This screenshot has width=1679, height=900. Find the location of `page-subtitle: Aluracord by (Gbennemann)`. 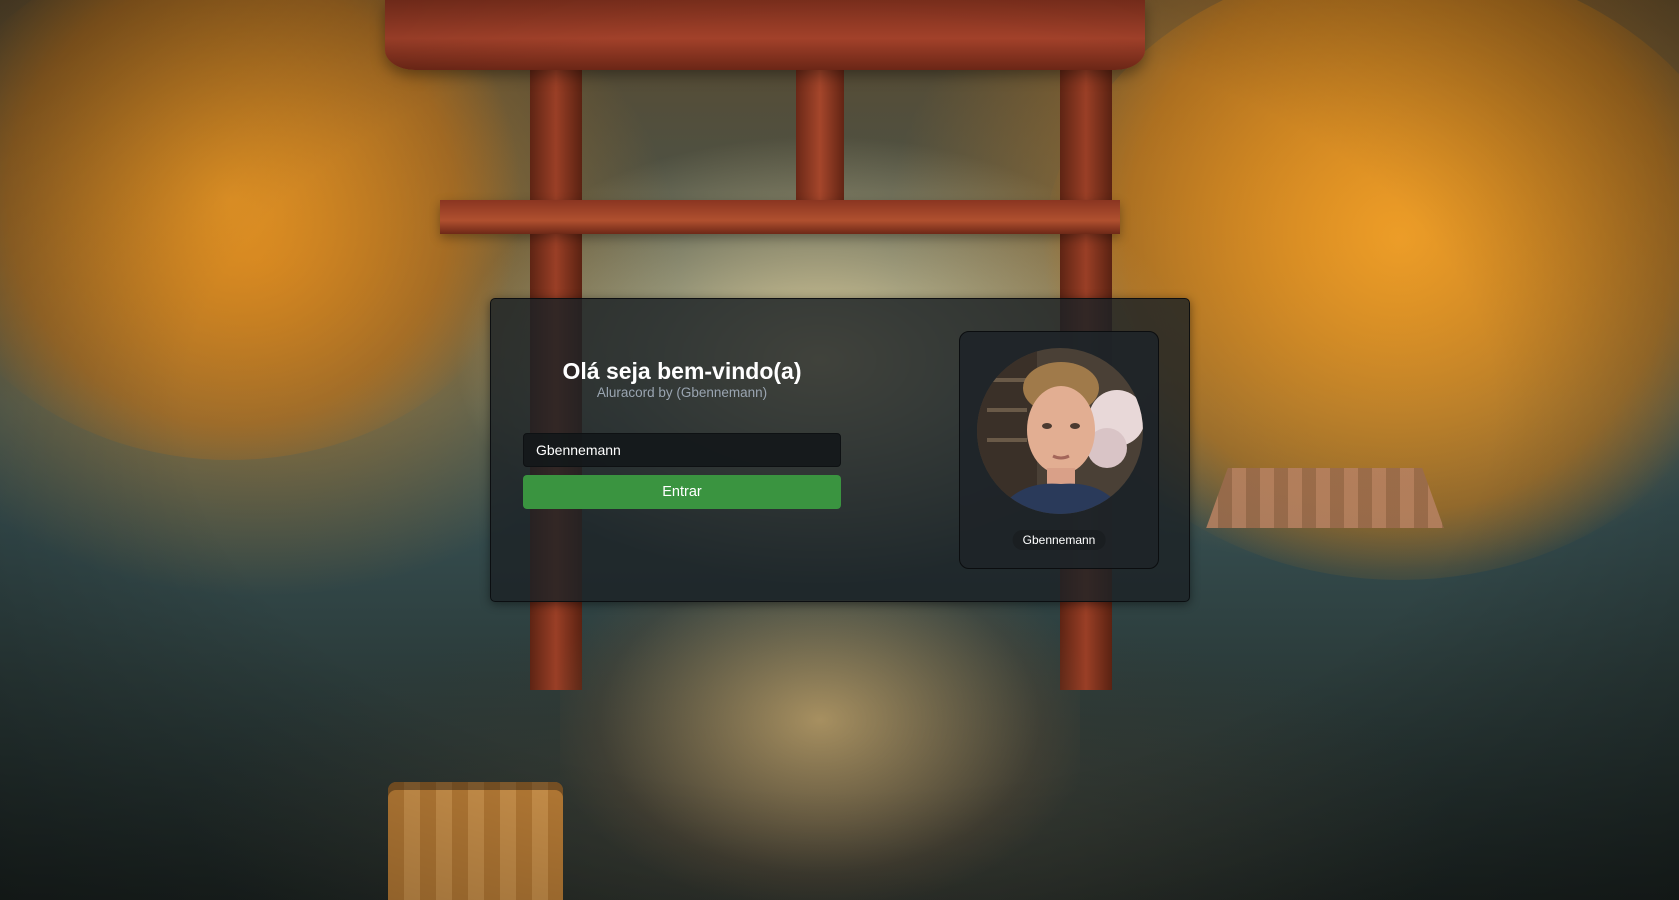

page-subtitle: Aluracord by (Gbennemann) is located at coordinates (682, 392).